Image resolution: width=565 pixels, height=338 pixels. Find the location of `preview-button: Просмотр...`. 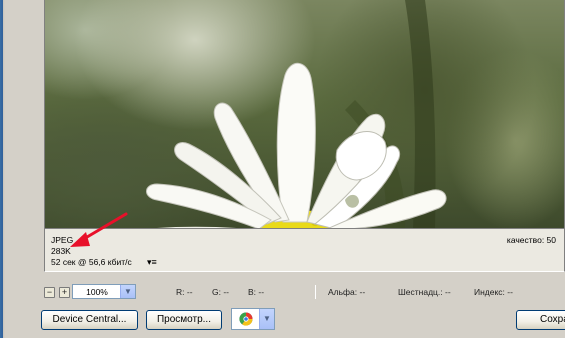

preview-button: Просмотр... is located at coordinates (184, 320).